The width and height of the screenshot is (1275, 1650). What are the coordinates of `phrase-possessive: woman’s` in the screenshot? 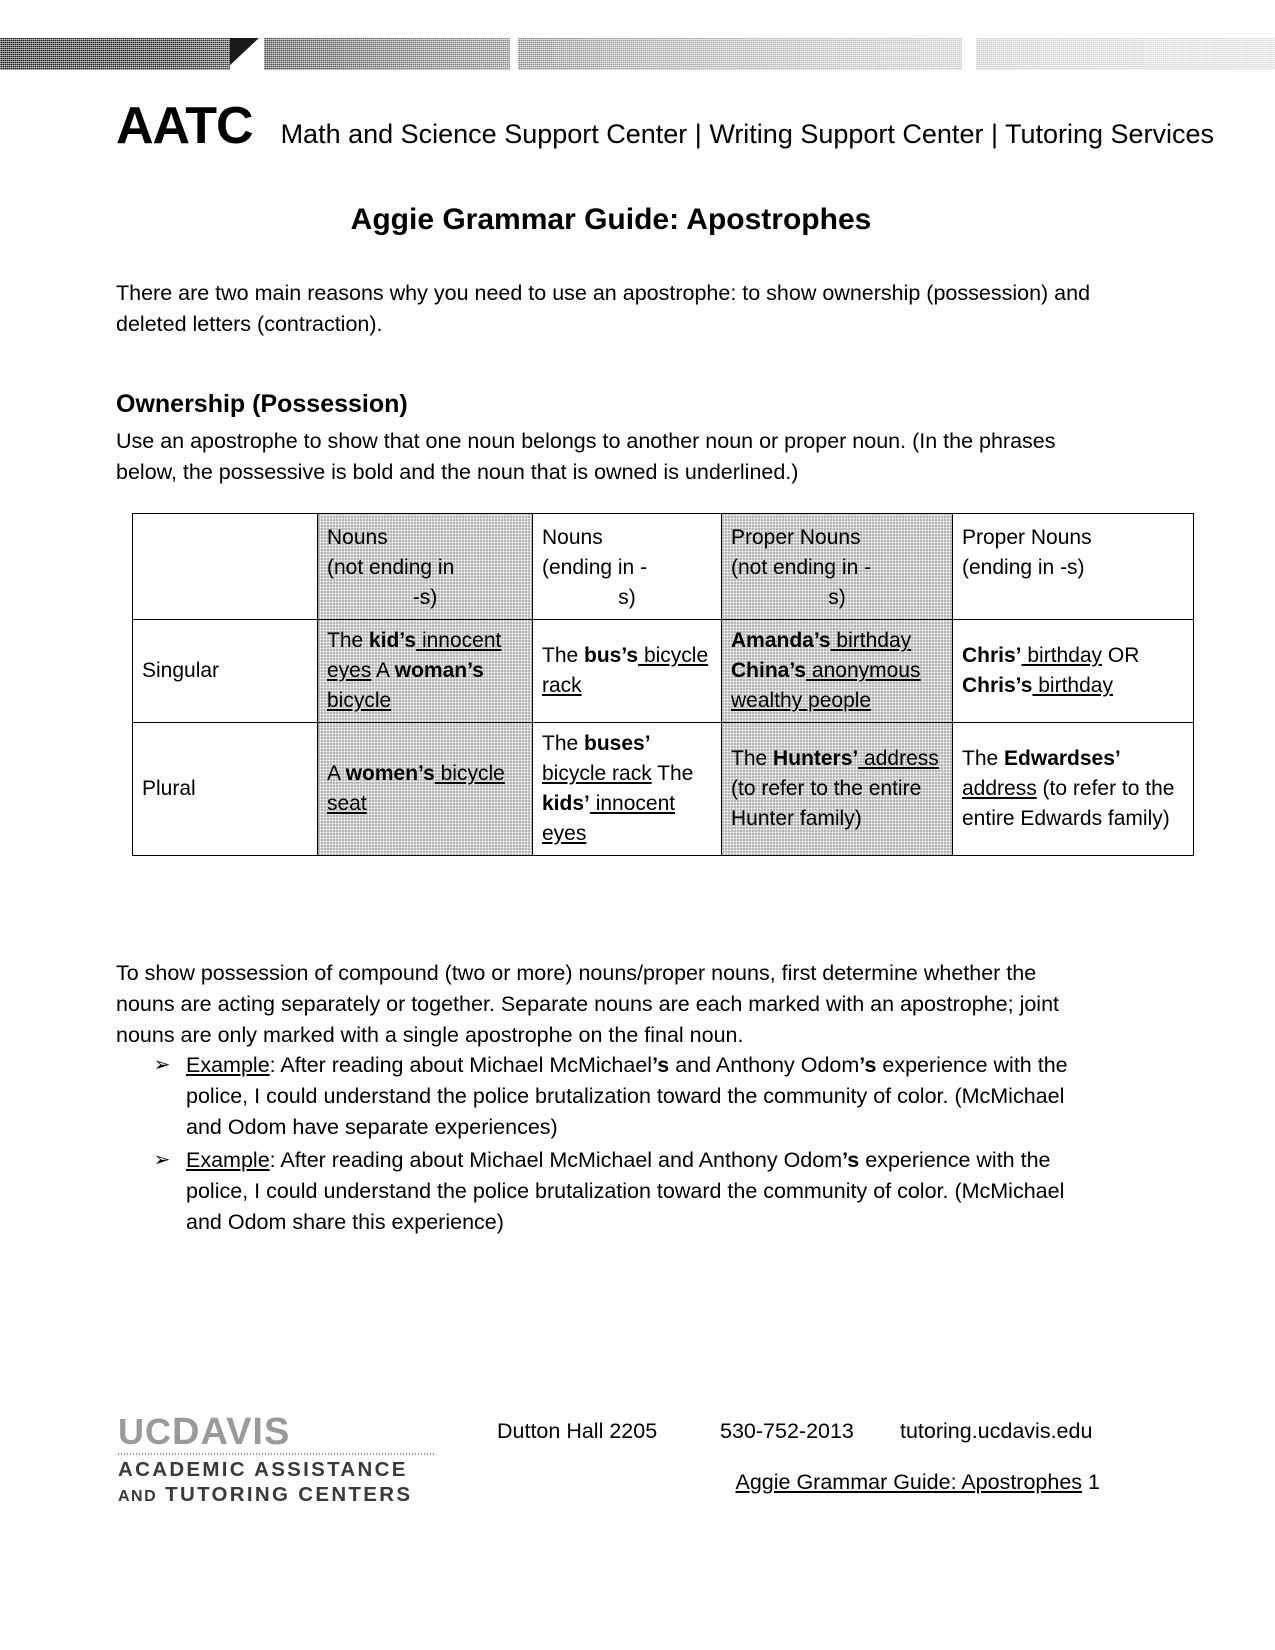 It's located at (439, 670).